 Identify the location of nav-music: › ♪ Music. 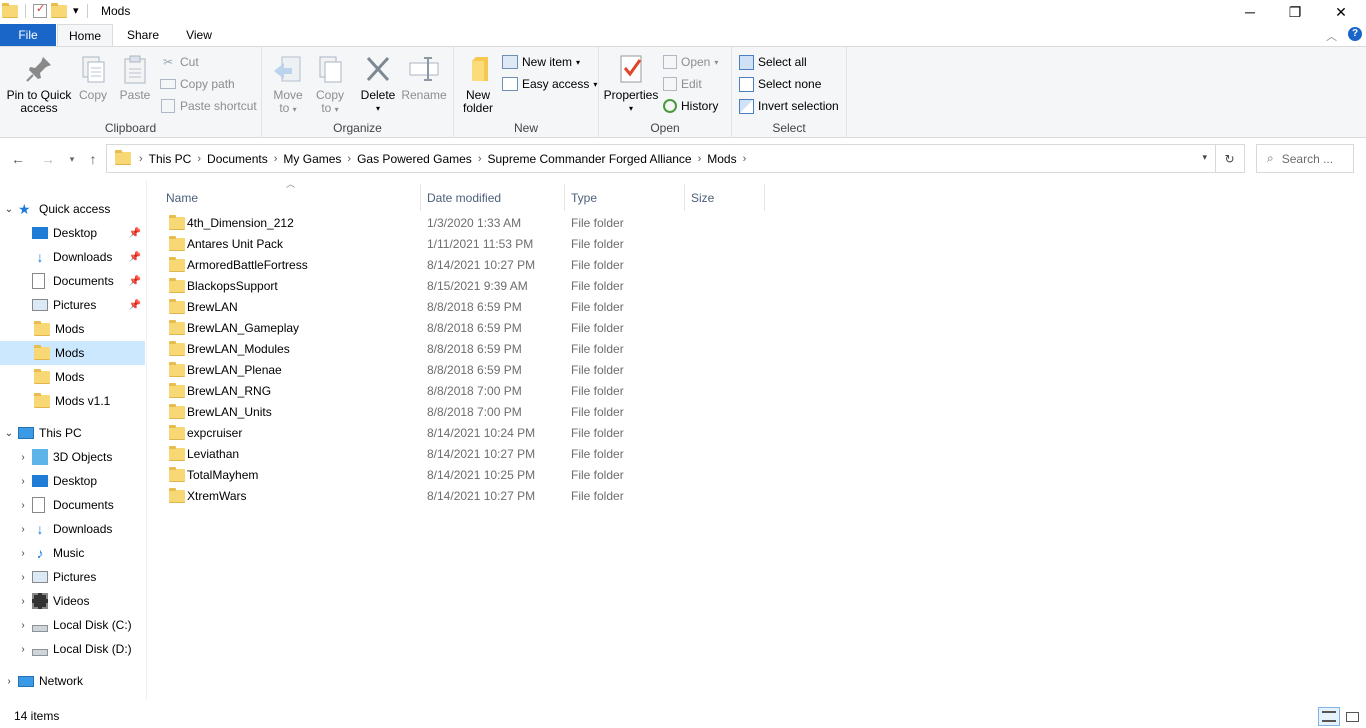
(72, 553).